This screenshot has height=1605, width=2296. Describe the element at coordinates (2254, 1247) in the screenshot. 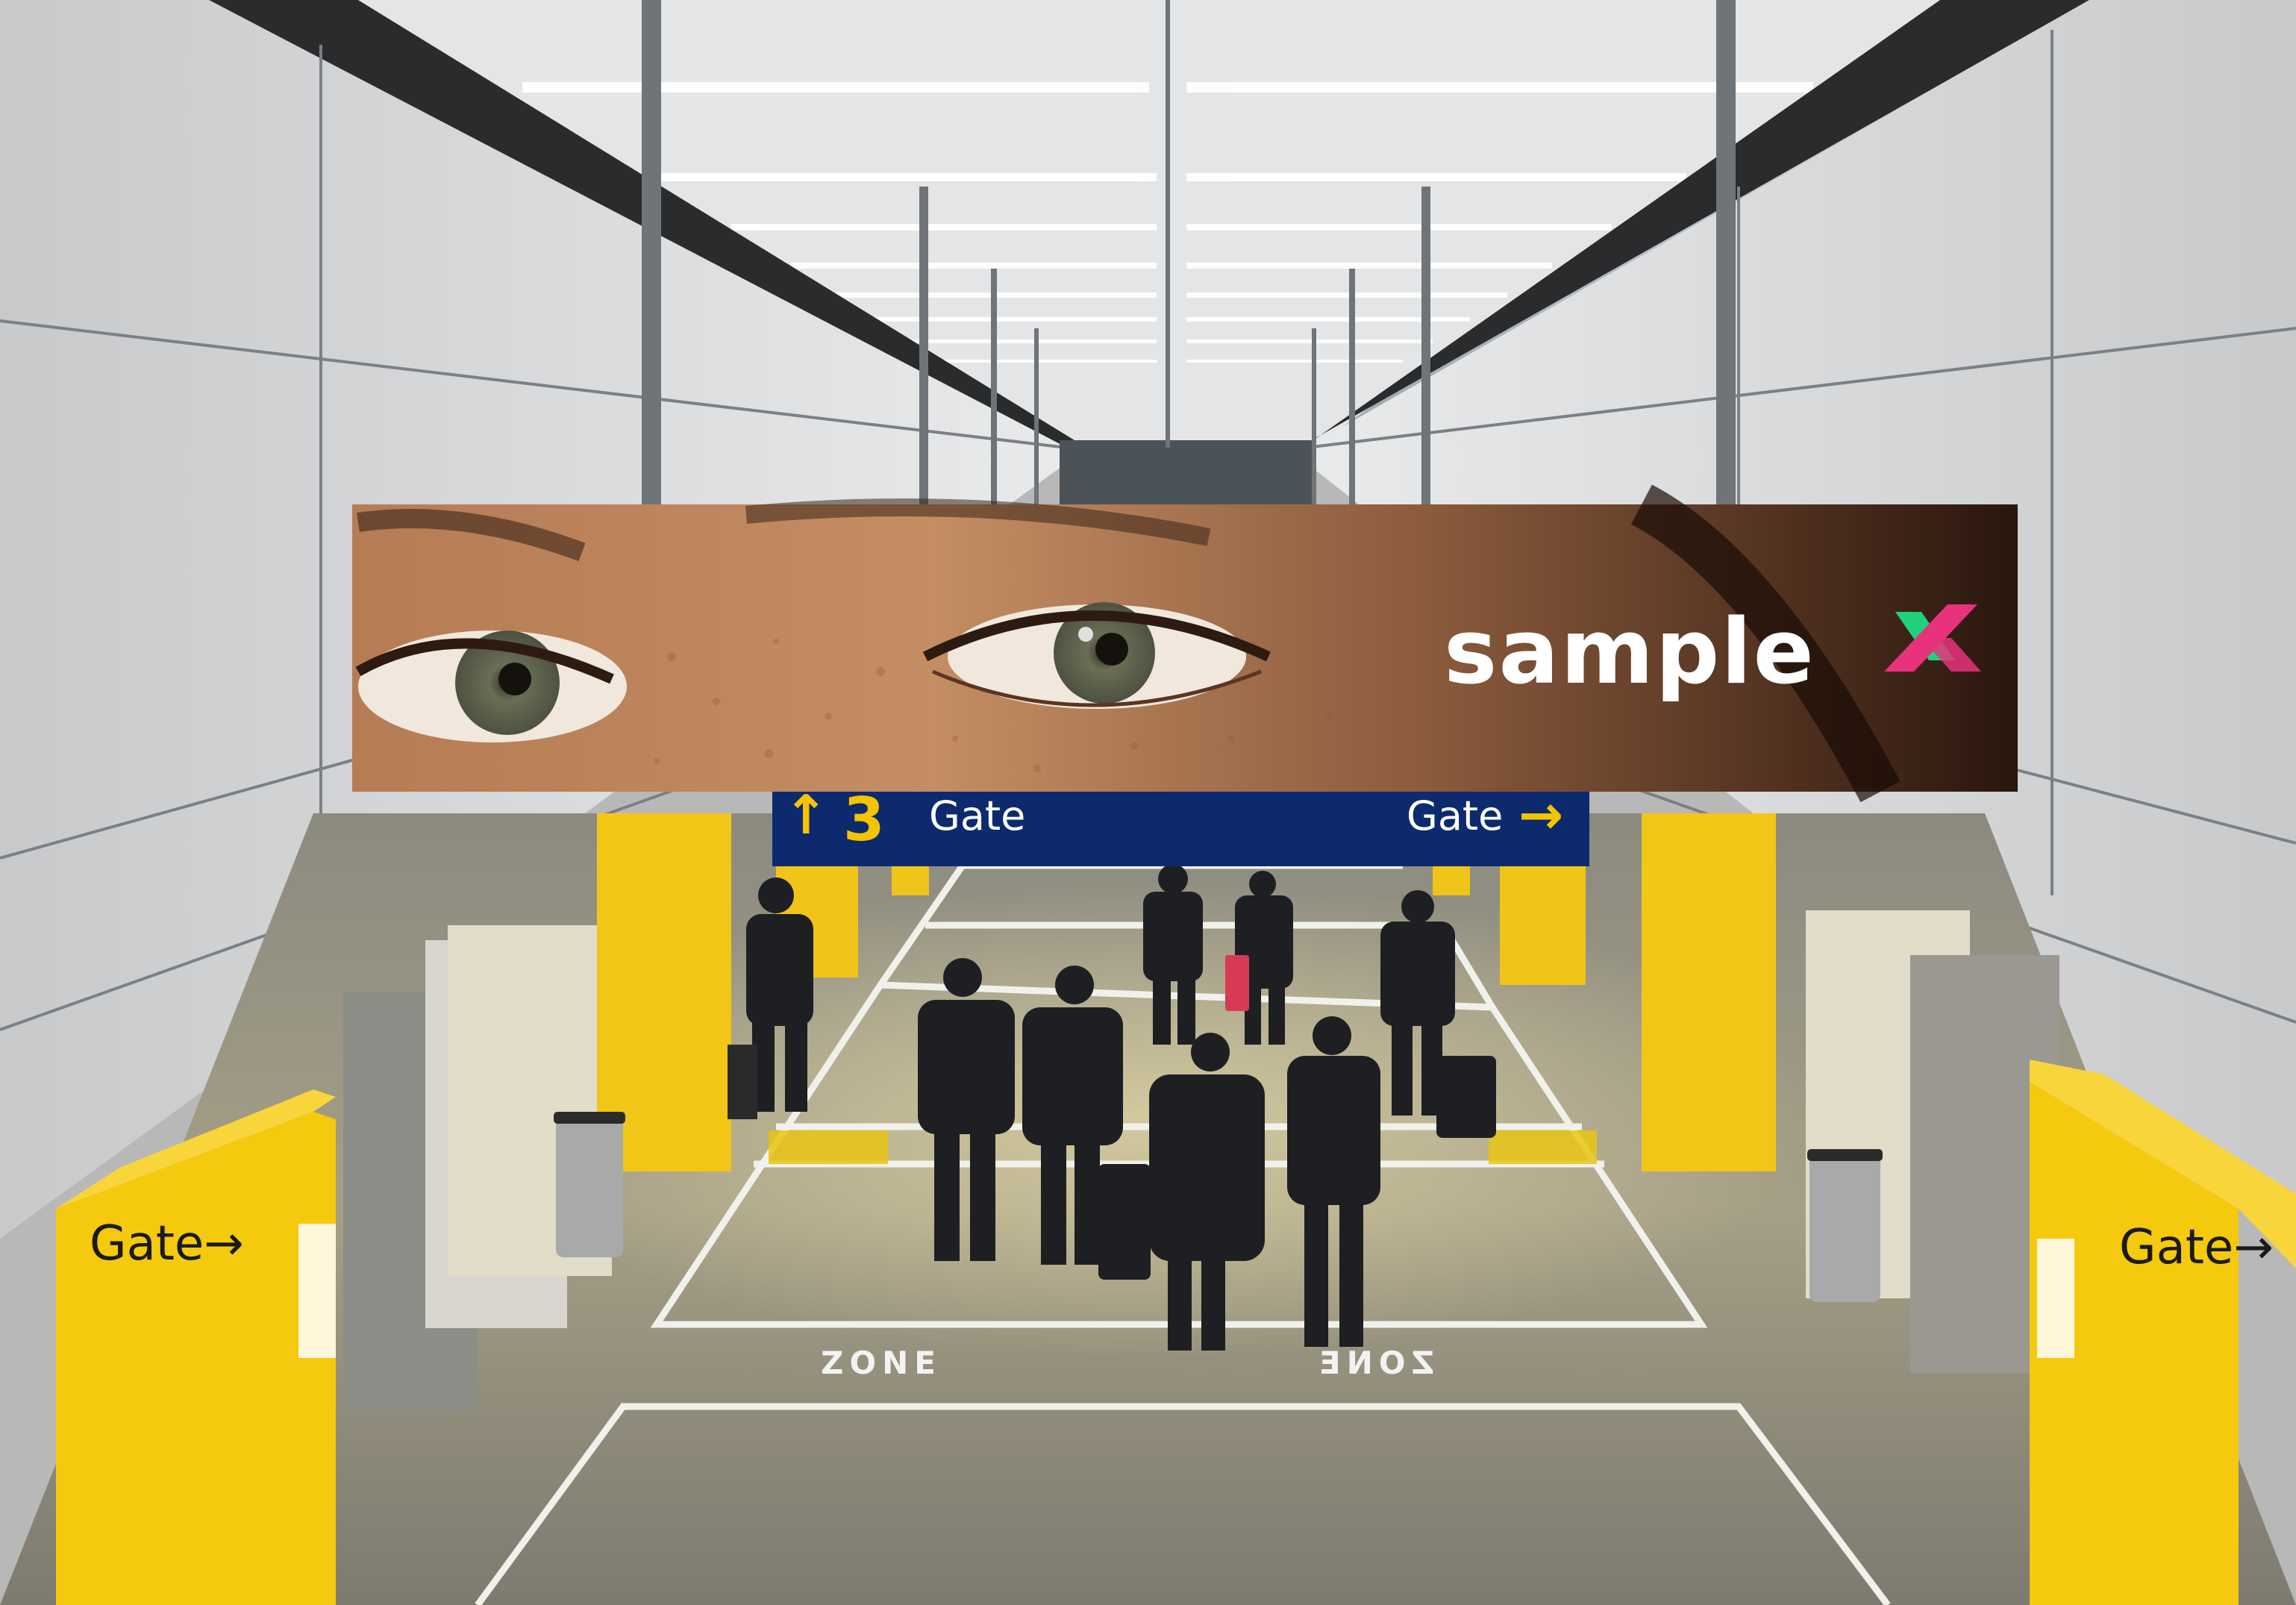

I see `pillar-right-arrow-icon-right: →` at that location.